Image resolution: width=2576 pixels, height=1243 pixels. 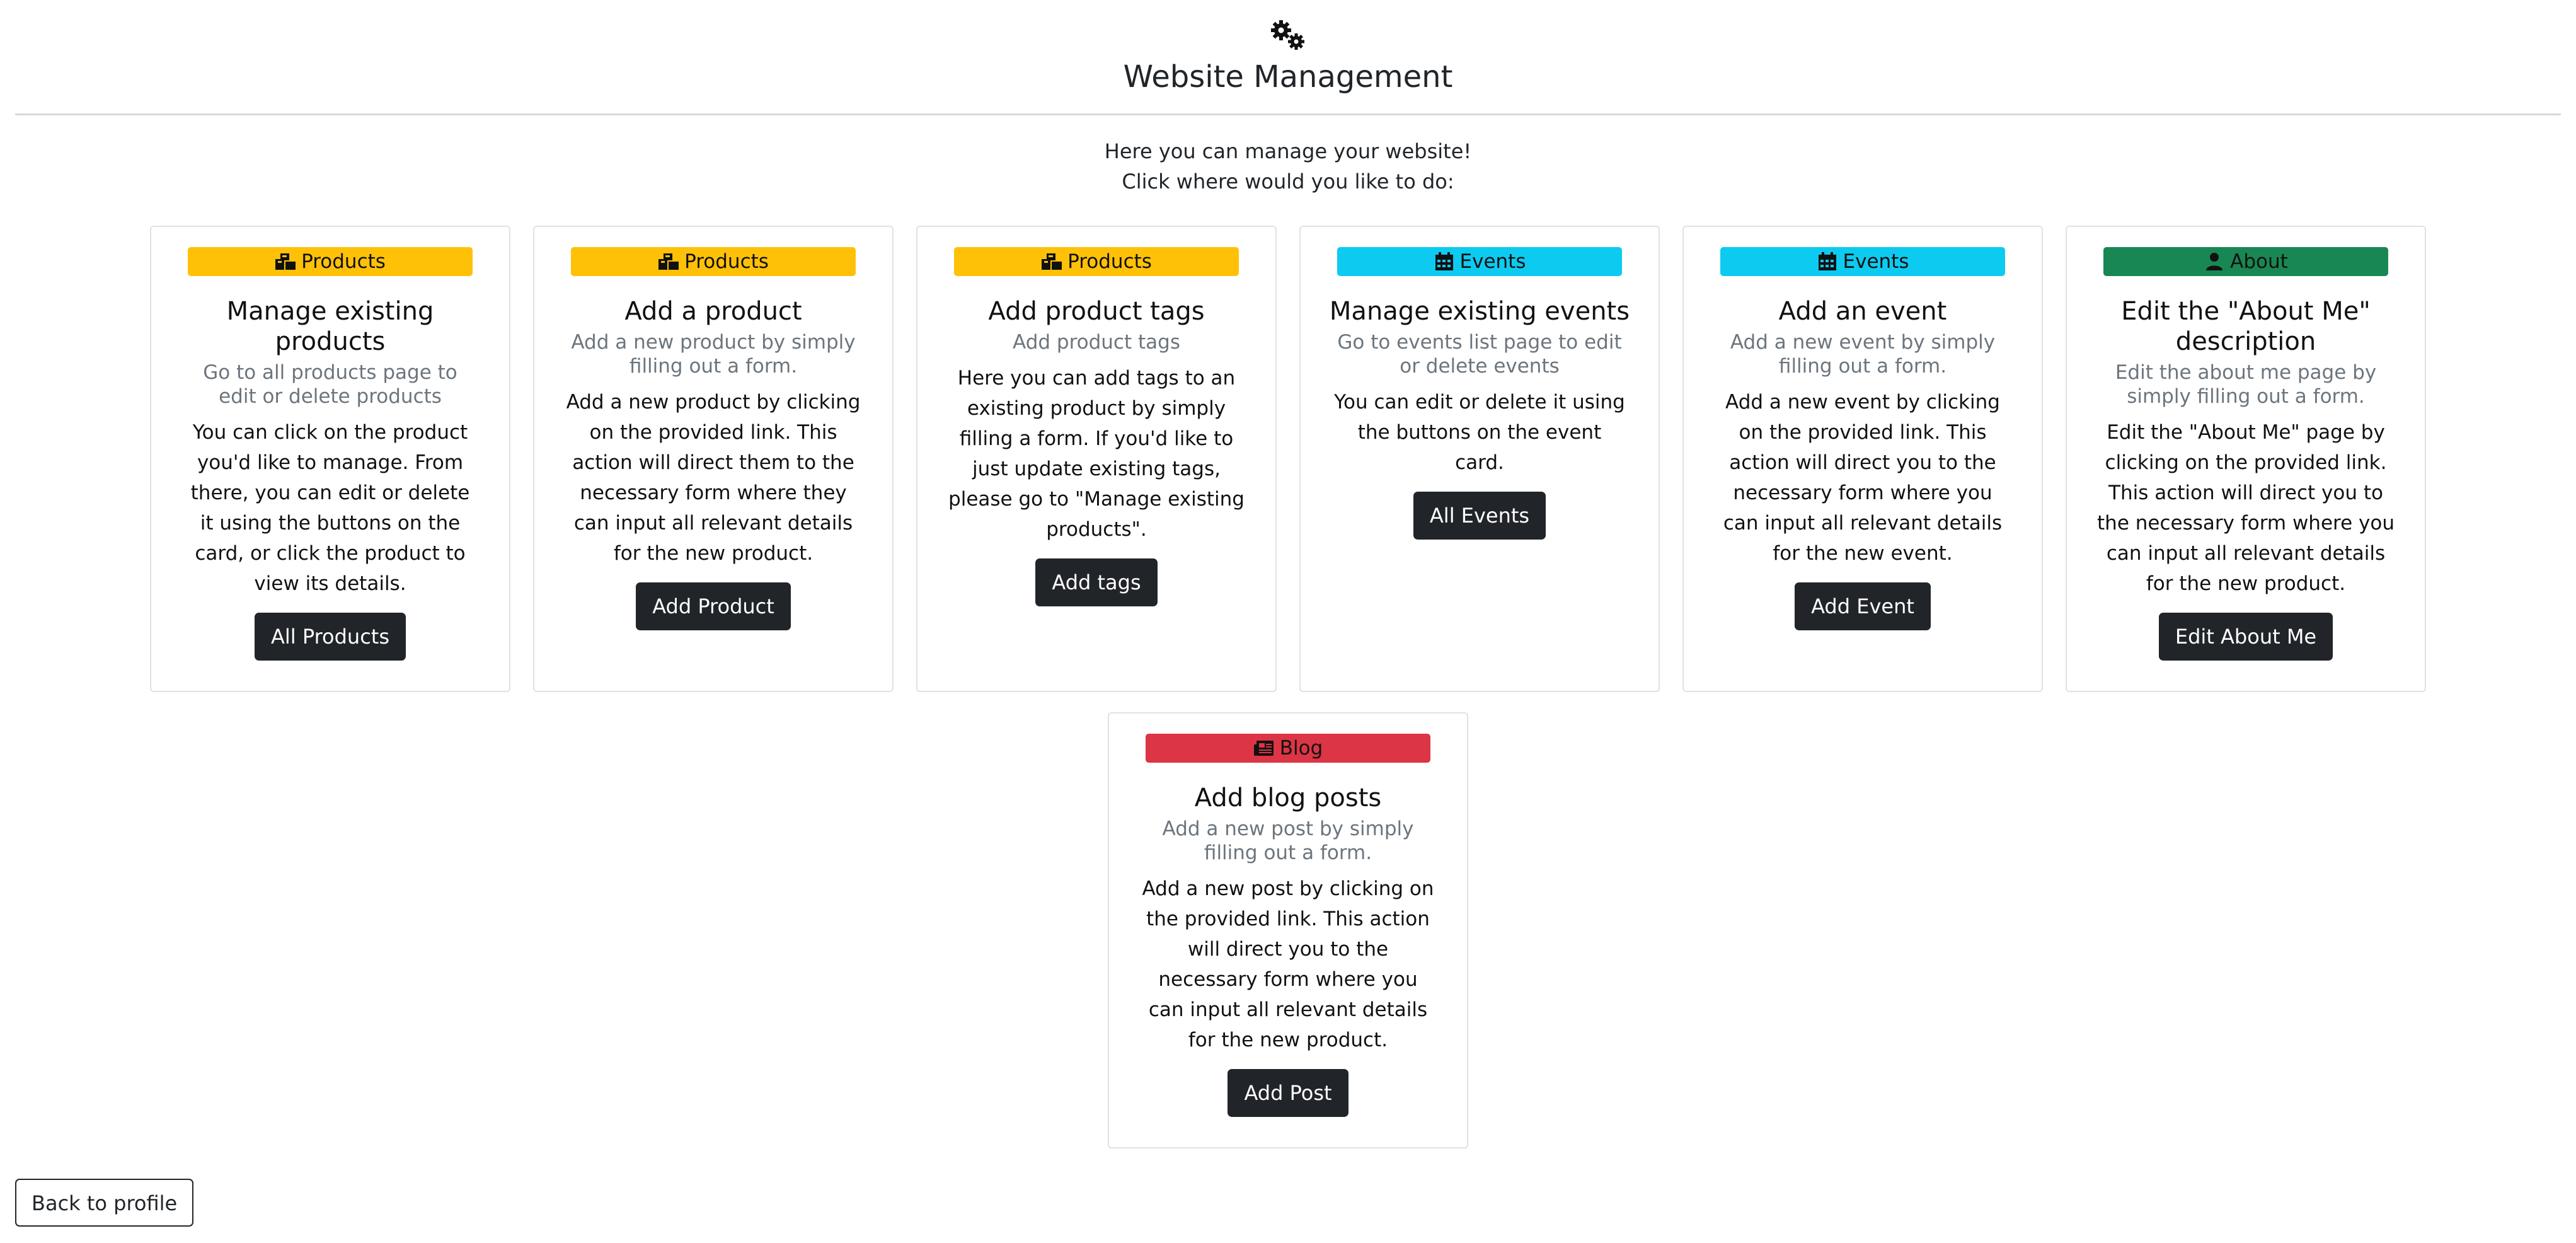 I want to click on card-title: Edit the "About Me" description, so click(x=2246, y=326).